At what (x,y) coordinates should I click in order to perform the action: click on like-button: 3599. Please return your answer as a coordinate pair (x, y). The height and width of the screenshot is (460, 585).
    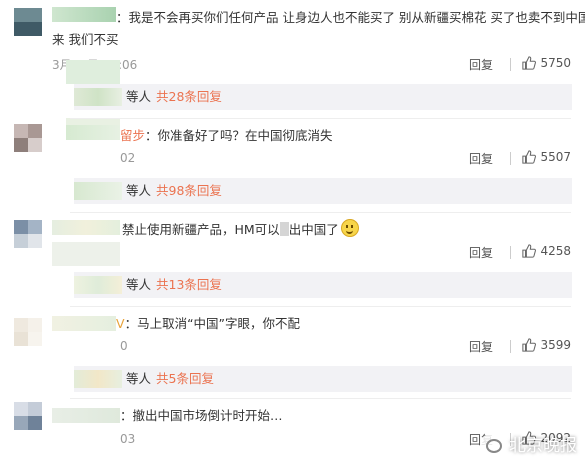
    Looking at the image, I should click on (546, 345).